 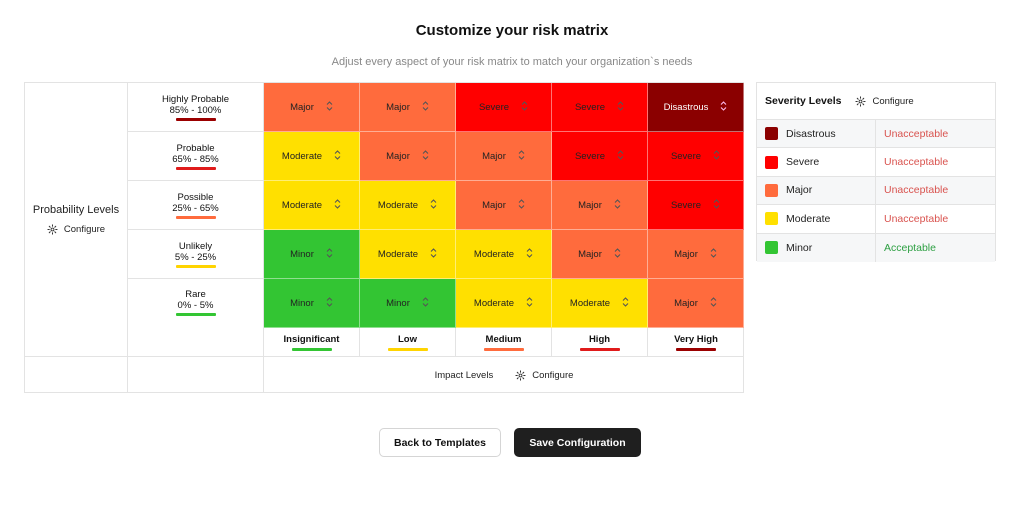 What do you see at coordinates (195, 305) in the screenshot?
I see `probability-level-range: 0% - 5%` at bounding box center [195, 305].